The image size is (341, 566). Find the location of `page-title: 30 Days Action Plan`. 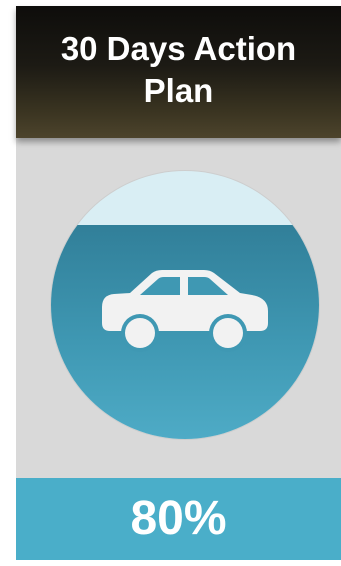

page-title: 30 Days Action Plan is located at coordinates (178, 69).